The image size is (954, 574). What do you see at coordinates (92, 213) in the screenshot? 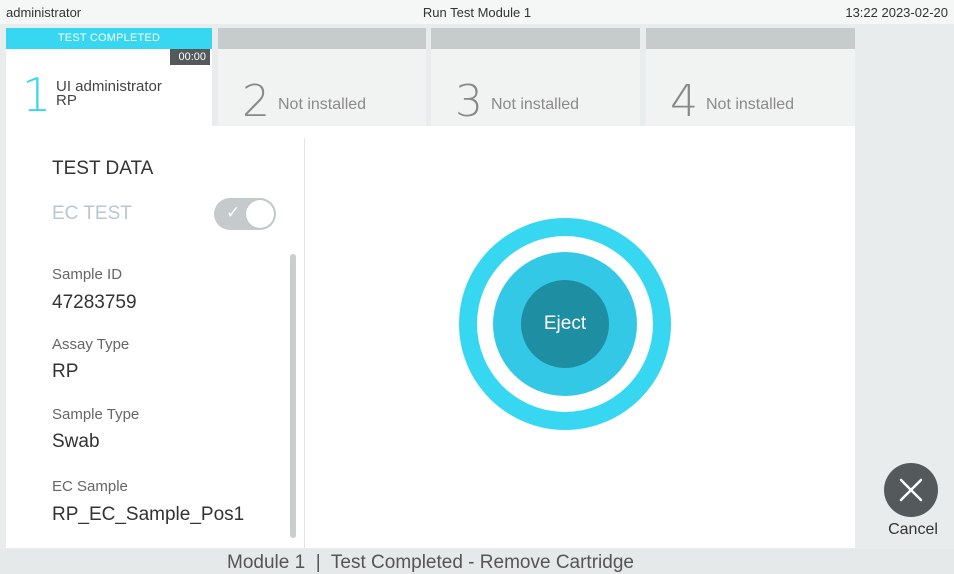
I see `ec-test-label: EC TEST` at bounding box center [92, 213].